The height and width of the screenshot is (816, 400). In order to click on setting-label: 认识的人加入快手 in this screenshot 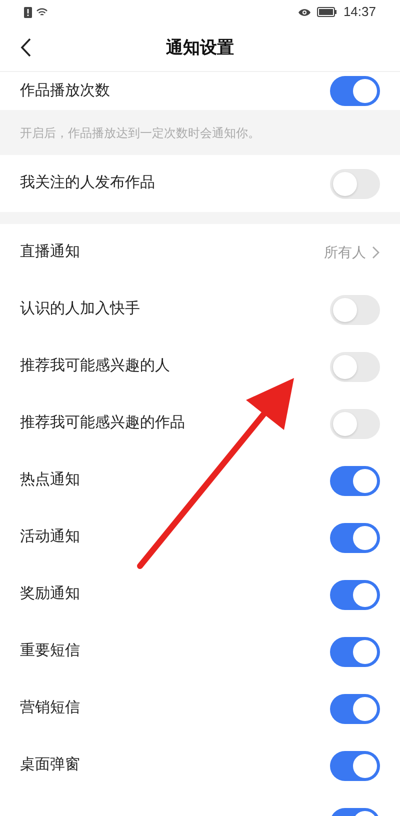, I will do `click(80, 309)`.